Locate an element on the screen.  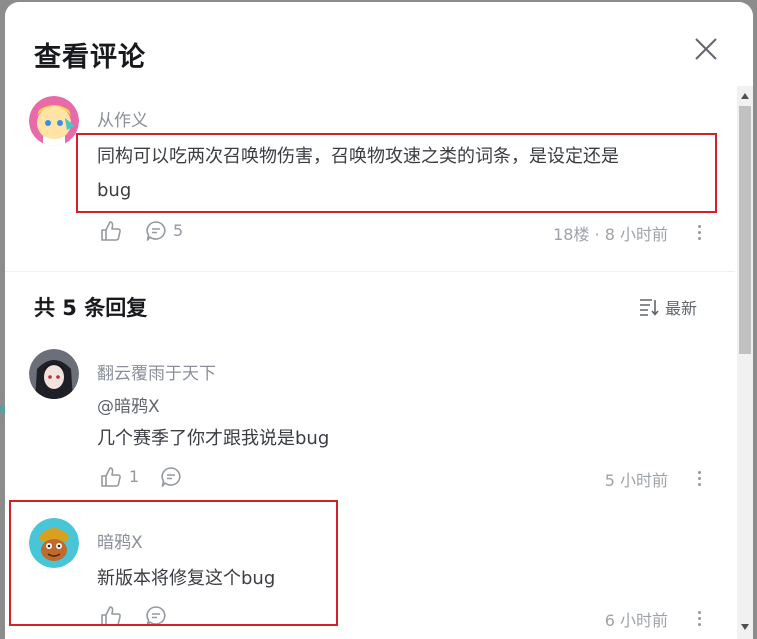
floor-time: 18楼 · 8 小时前 is located at coordinates (610, 234).